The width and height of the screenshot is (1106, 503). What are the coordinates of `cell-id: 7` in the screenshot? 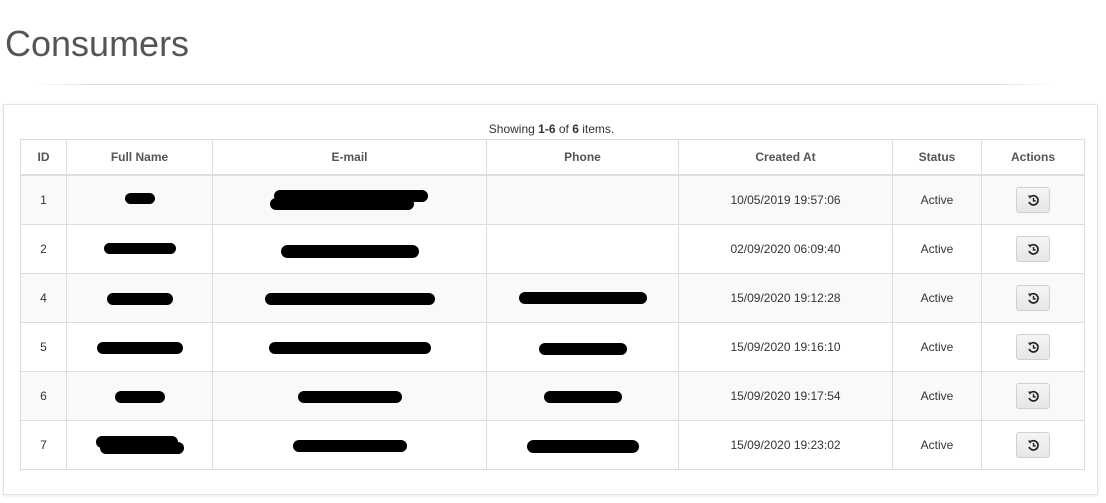 It's located at (43, 445).